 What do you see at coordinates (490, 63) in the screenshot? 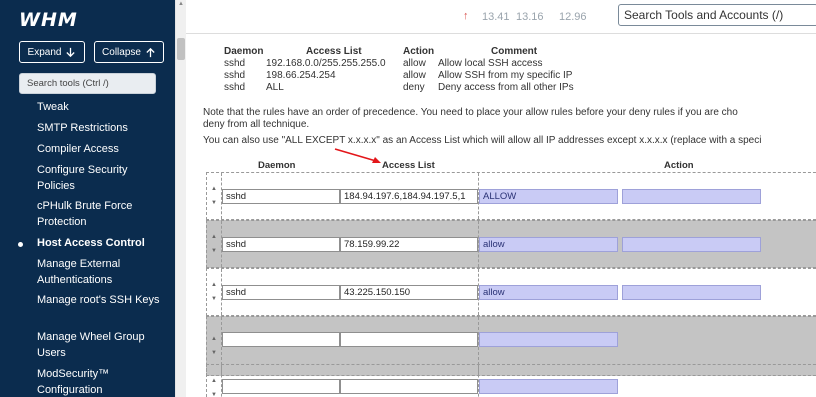
I see `example-cell: Allow local SSH access` at bounding box center [490, 63].